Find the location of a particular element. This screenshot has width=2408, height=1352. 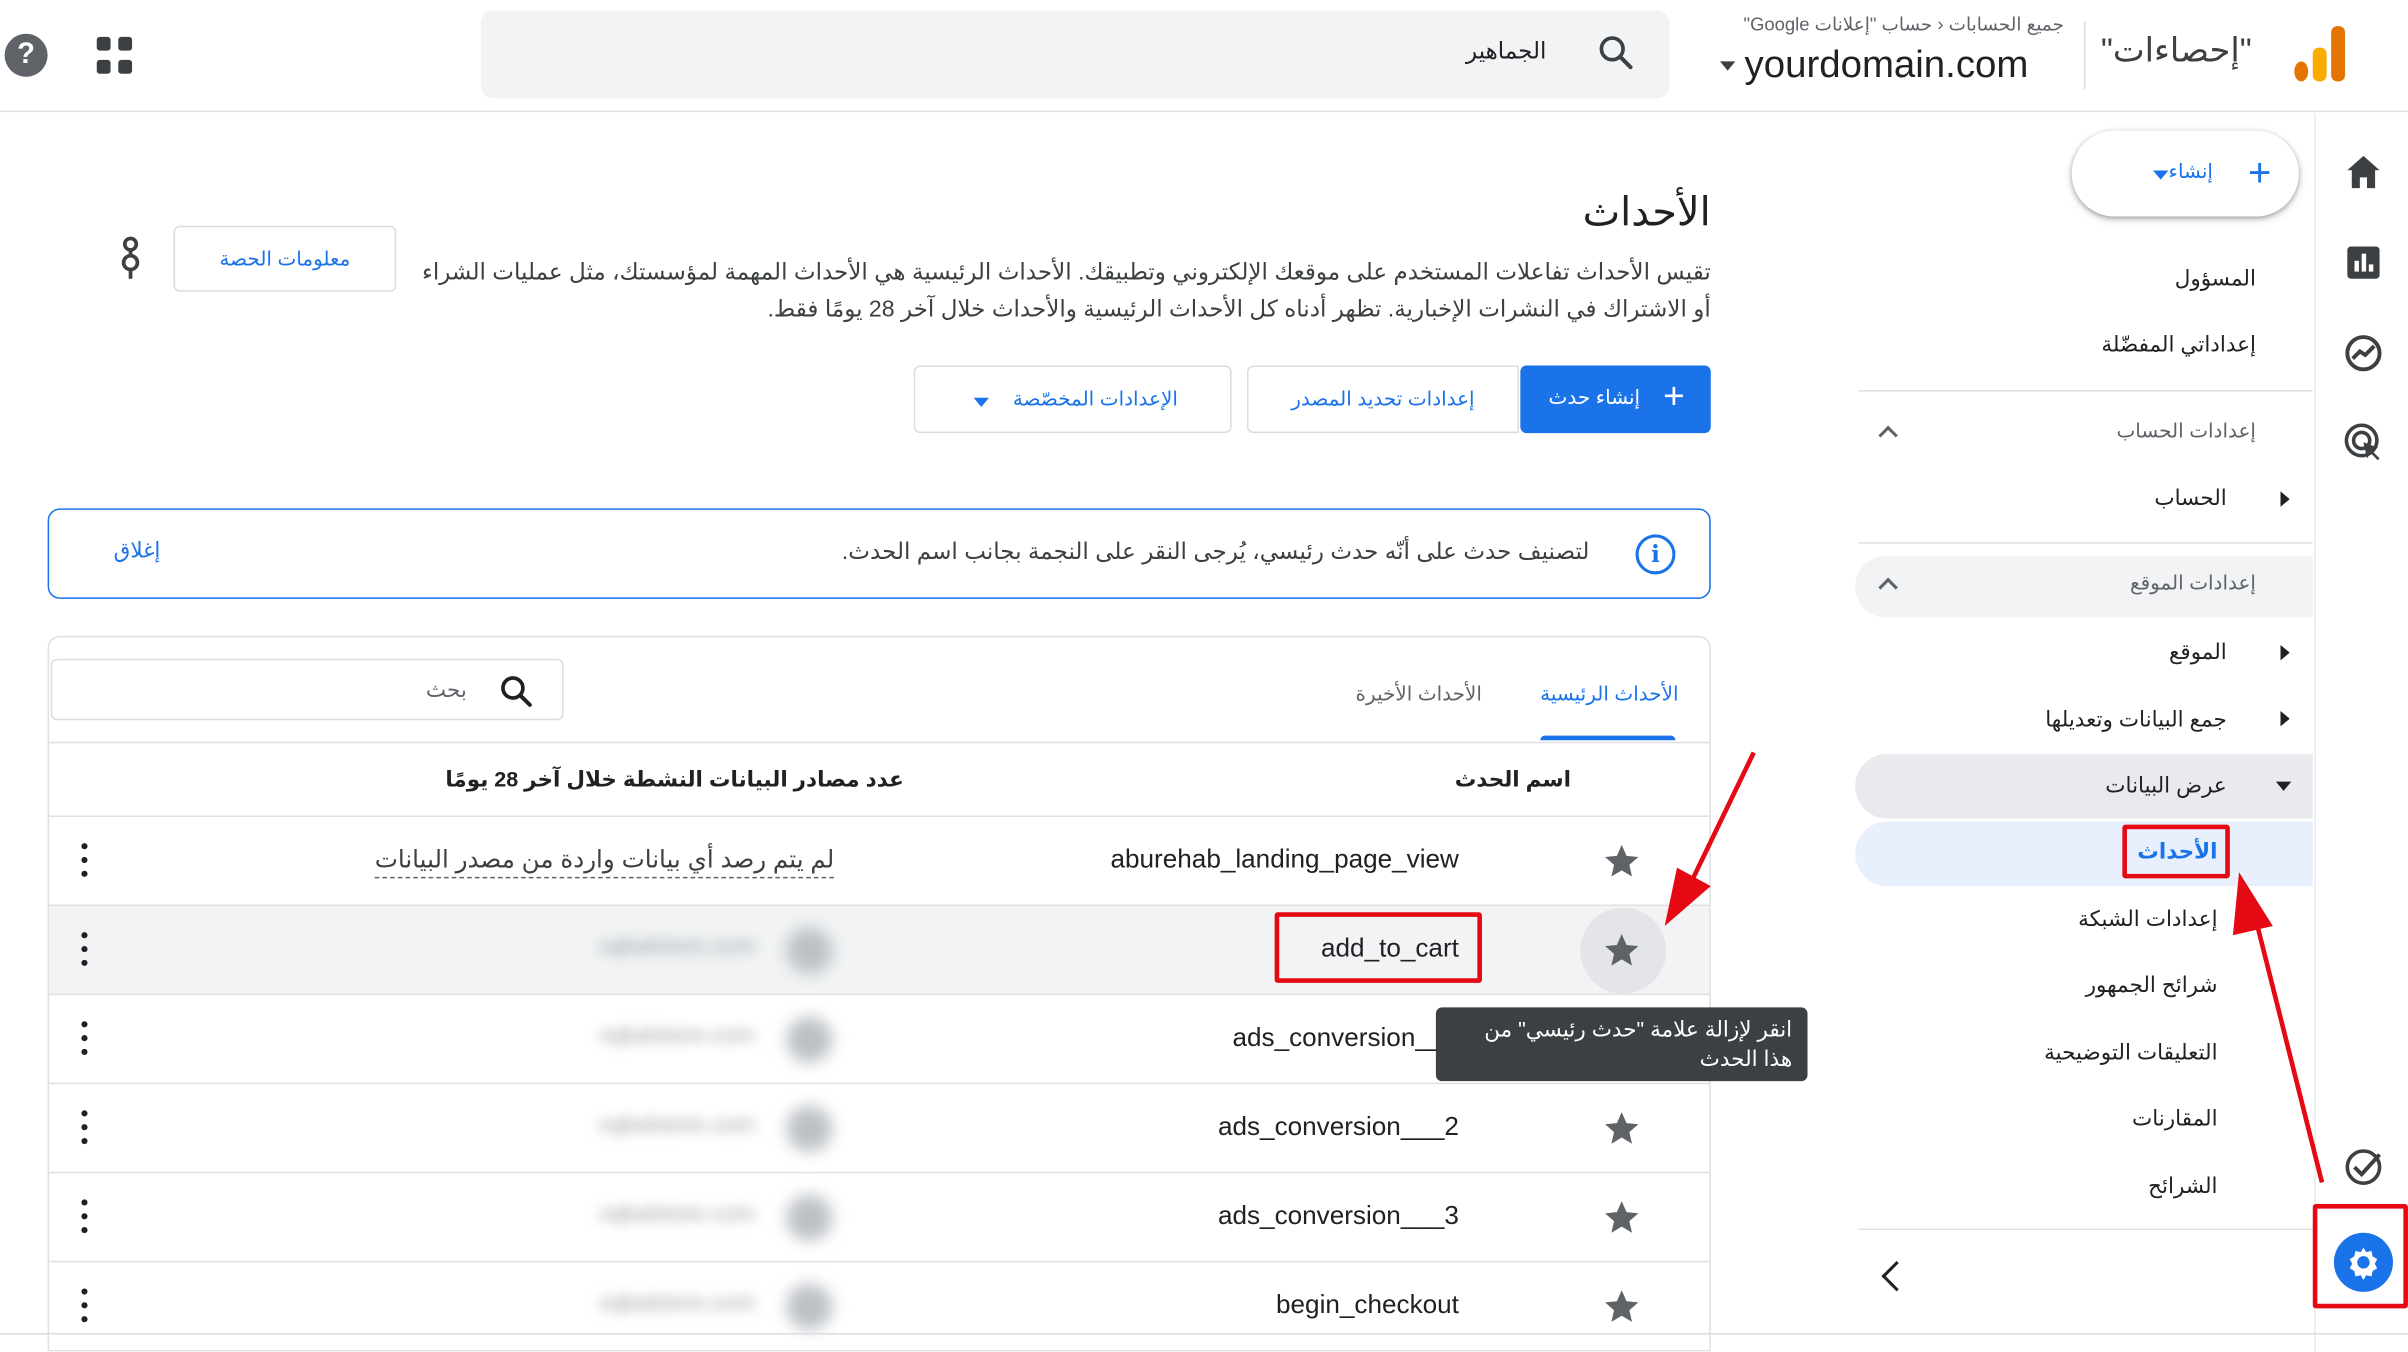

table-row: ads_conversion___3 xqbalstore.com is located at coordinates (879, 1218).